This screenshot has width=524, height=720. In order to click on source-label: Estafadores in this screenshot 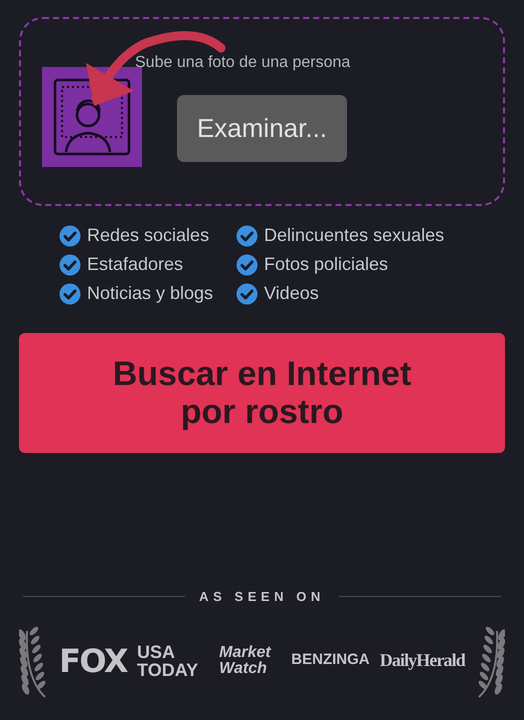, I will do `click(135, 264)`.